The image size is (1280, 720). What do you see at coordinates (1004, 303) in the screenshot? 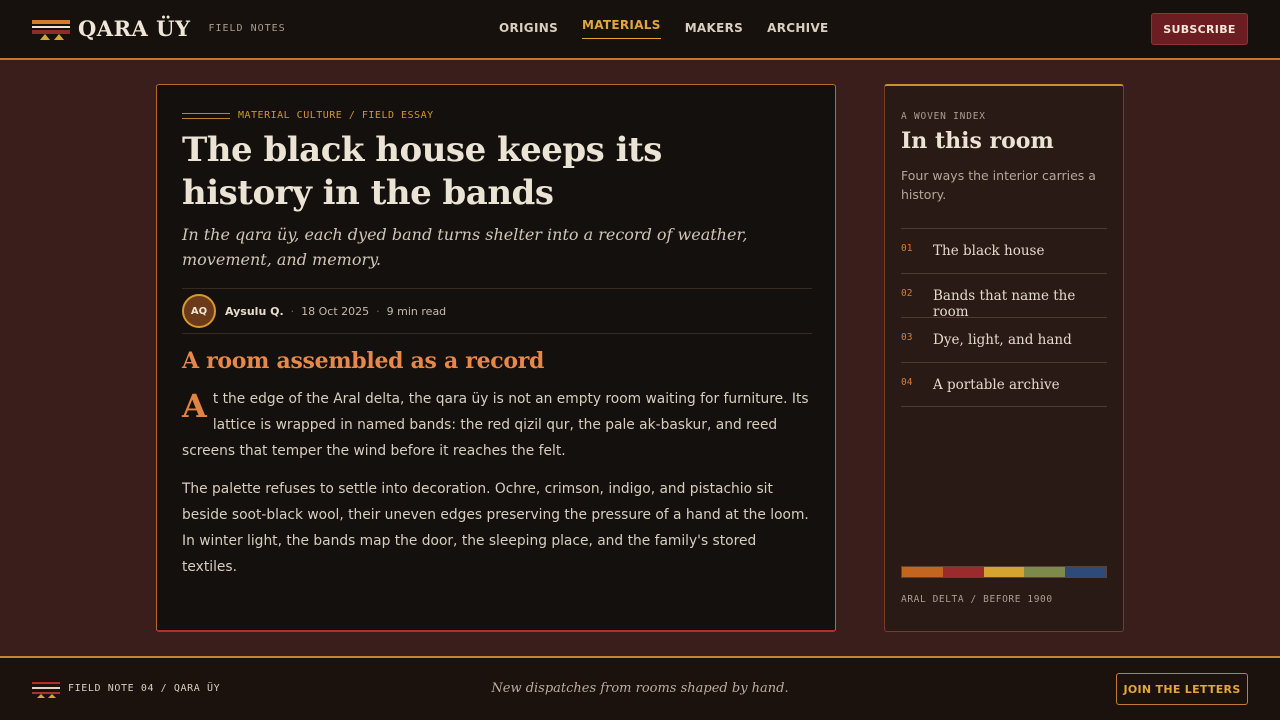
I see `toc-label: Bands that name the room` at bounding box center [1004, 303].